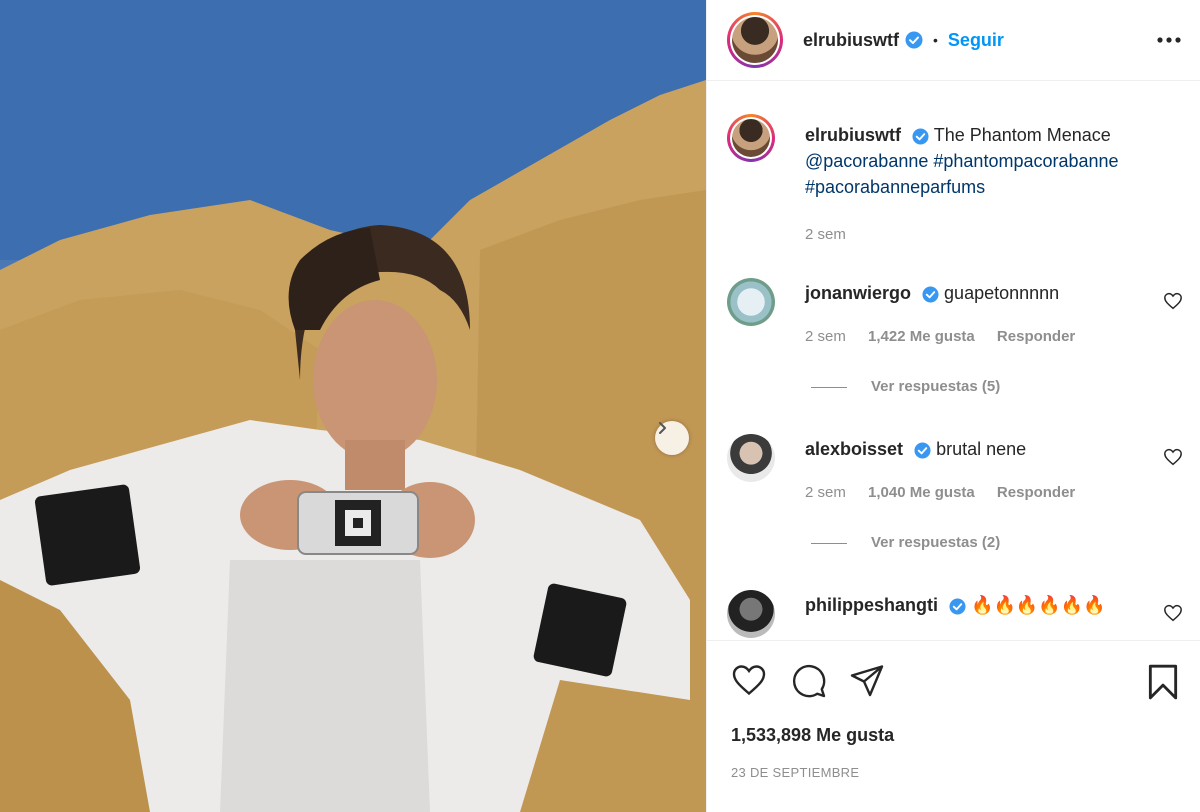 The image size is (1200, 812). What do you see at coordinates (854, 449) in the screenshot?
I see `comment-username: alexboisset` at bounding box center [854, 449].